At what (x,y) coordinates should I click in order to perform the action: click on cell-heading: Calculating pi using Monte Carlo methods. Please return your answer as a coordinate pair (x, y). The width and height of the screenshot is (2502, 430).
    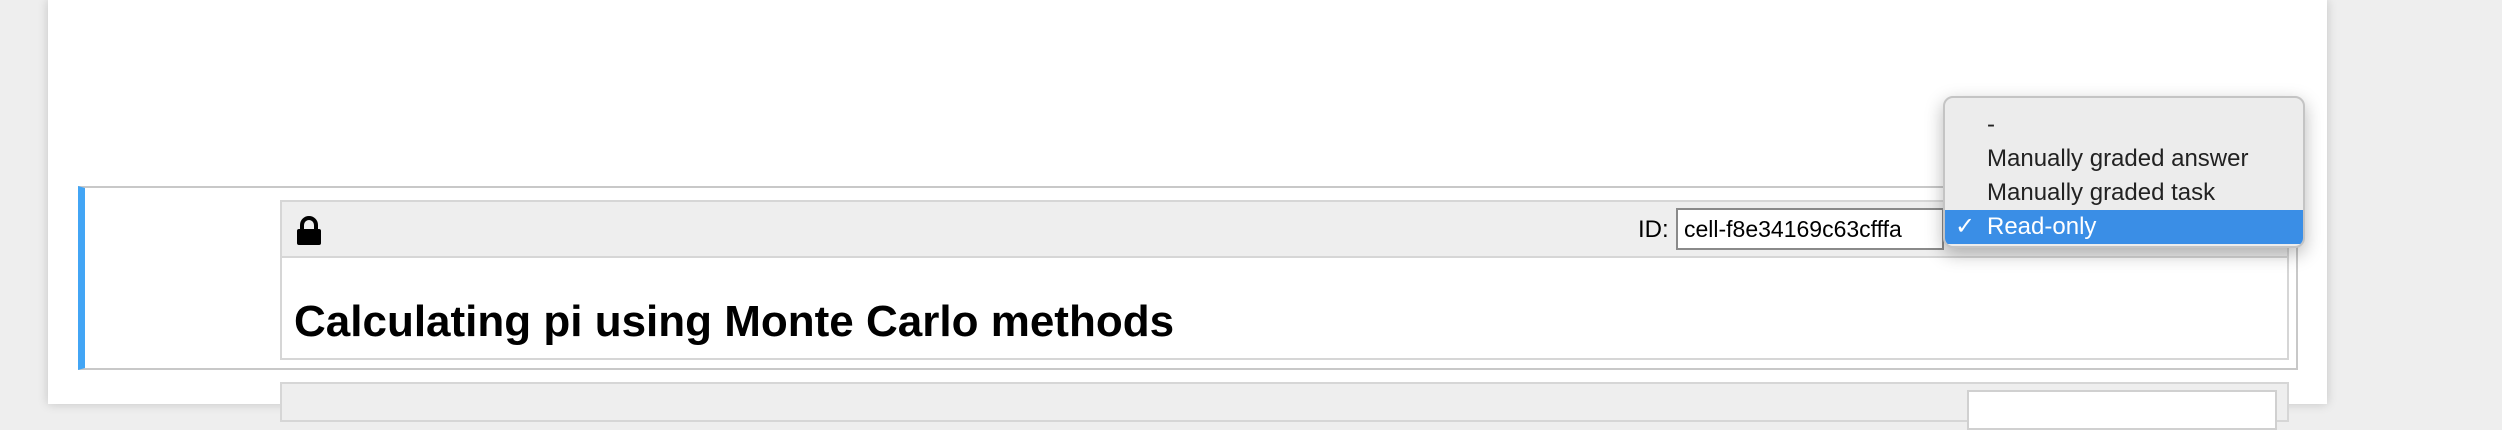
    Looking at the image, I should click on (734, 321).